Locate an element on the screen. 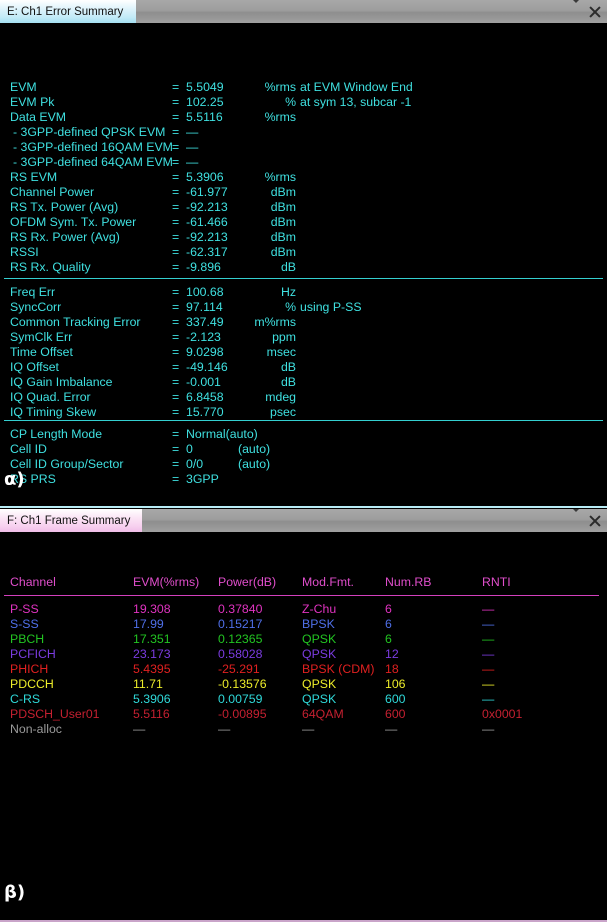 The height and width of the screenshot is (922, 607). error-metric-row: Common Tracking Error = 337.49 m%rms is located at coordinates (303, 322).